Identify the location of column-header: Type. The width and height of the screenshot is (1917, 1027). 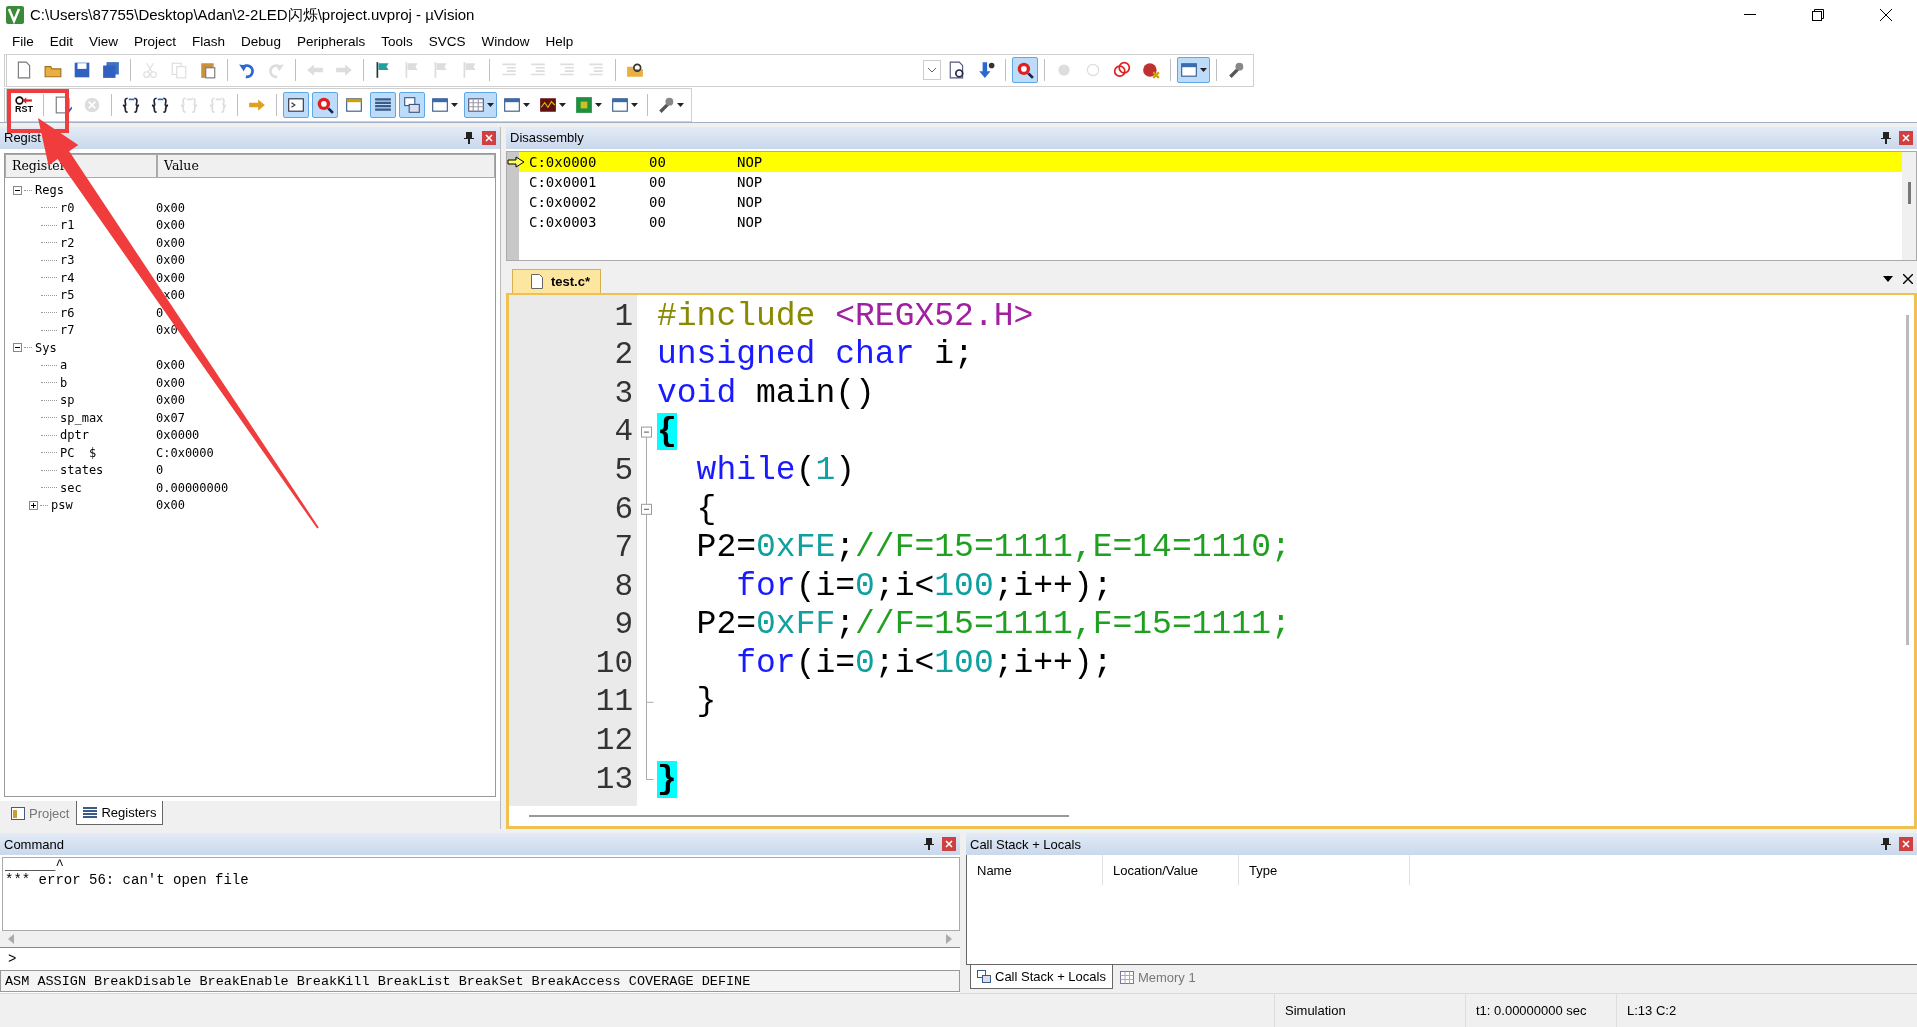
(1324, 870).